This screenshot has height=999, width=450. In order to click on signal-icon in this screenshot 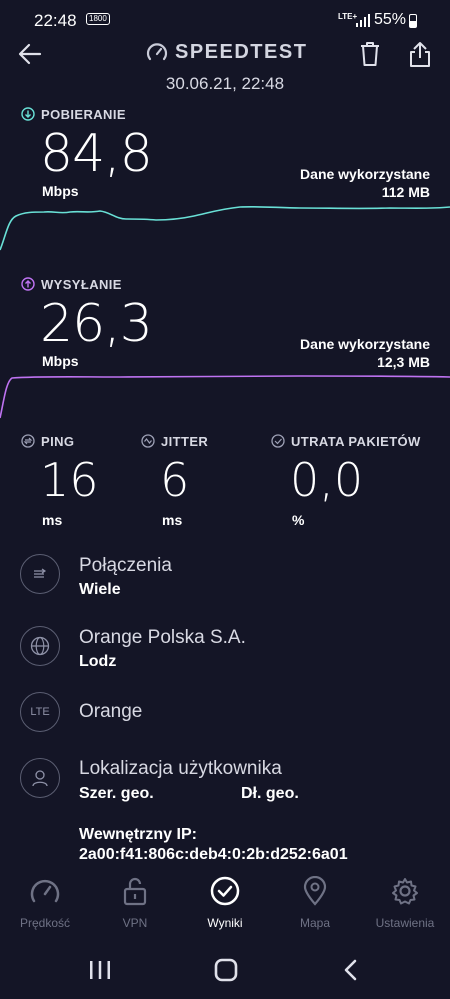, I will do `click(363, 20)`.